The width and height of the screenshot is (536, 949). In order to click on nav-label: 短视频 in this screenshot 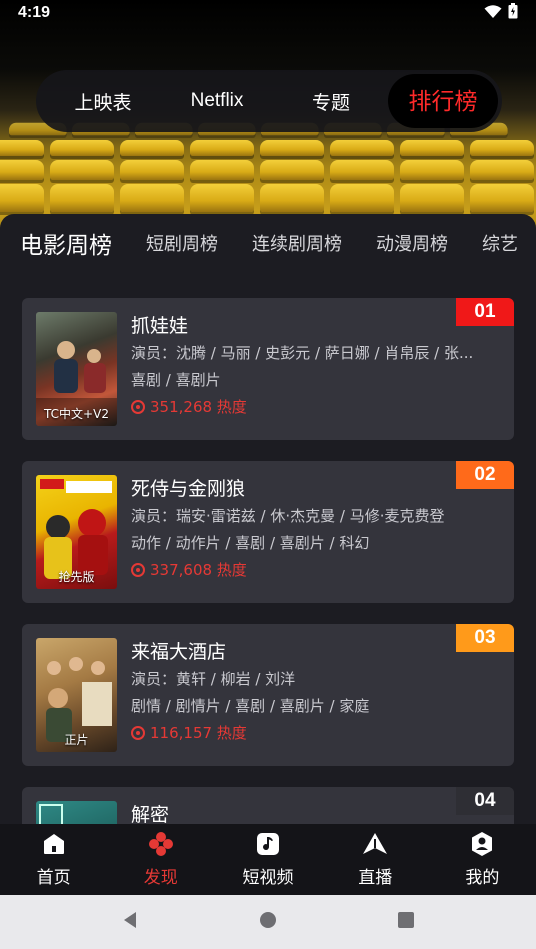, I will do `click(268, 878)`.